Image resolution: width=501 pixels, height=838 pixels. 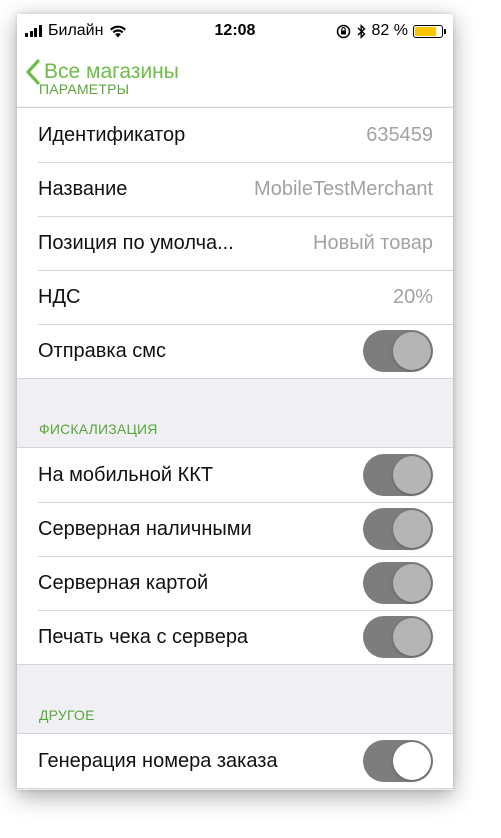 What do you see at coordinates (84, 89) in the screenshot?
I see `section-header-params: ПАРАМЕТРЫ` at bounding box center [84, 89].